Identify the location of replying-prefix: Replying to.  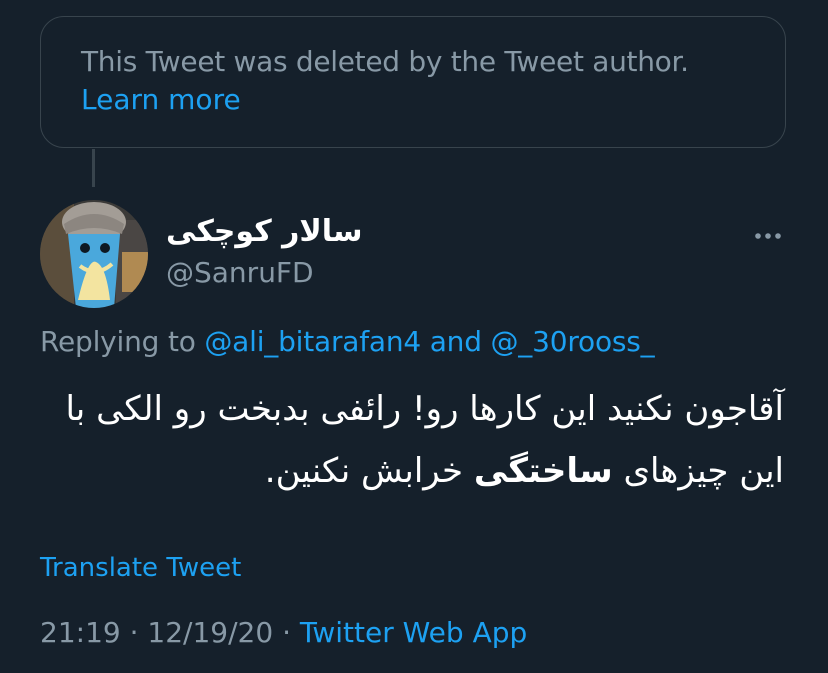
(122, 341).